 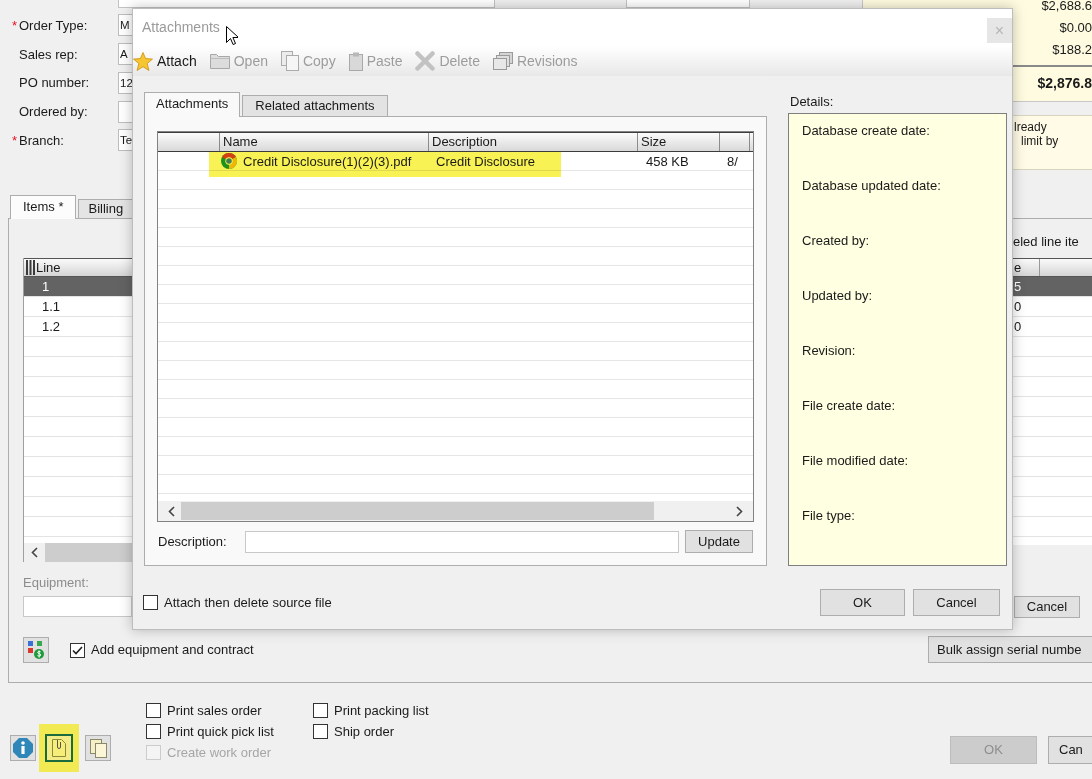 What do you see at coordinates (41, 140) in the screenshot?
I see `field-label: Branch:` at bounding box center [41, 140].